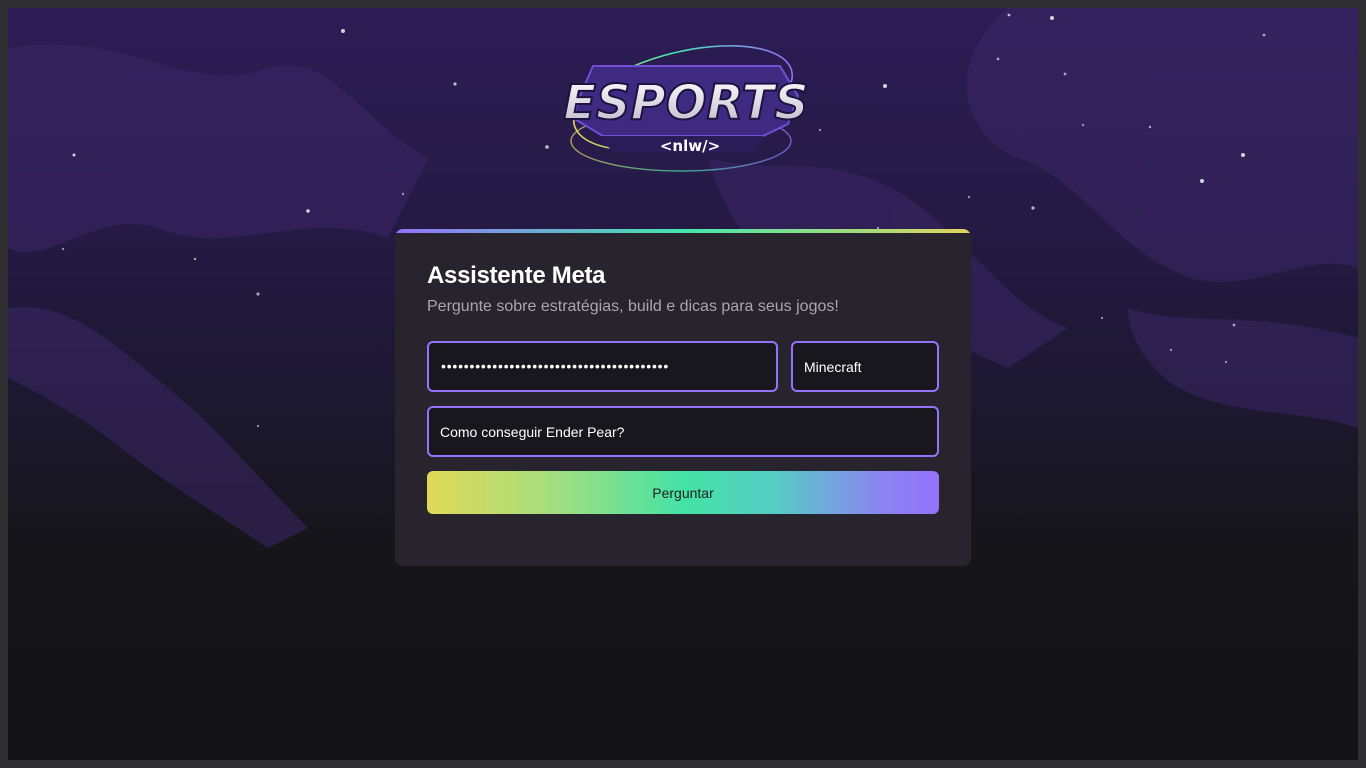  Describe the element at coordinates (532, 432) in the screenshot. I see `question-input-value: Como conseguir Ender Pear?` at that location.